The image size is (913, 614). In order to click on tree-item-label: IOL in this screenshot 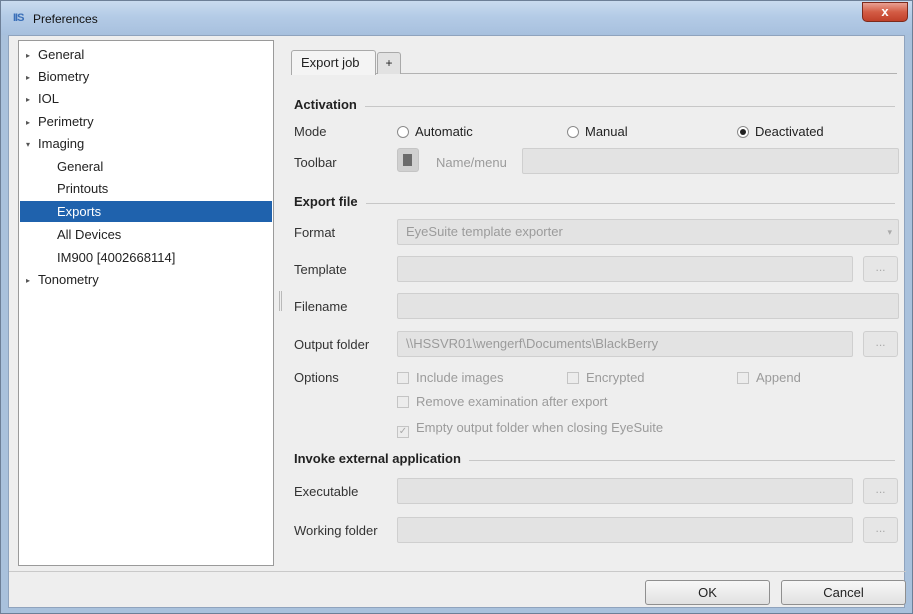, I will do `click(48, 98)`.